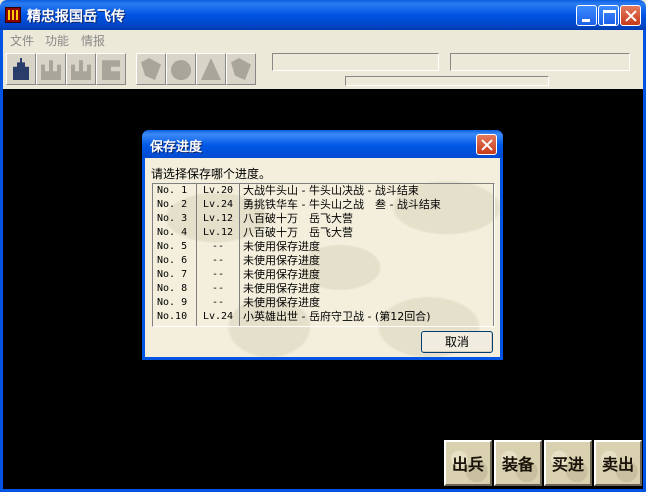 The image size is (646, 492). Describe the element at coordinates (172, 302) in the screenshot. I see `slot-number: No. 9` at that location.